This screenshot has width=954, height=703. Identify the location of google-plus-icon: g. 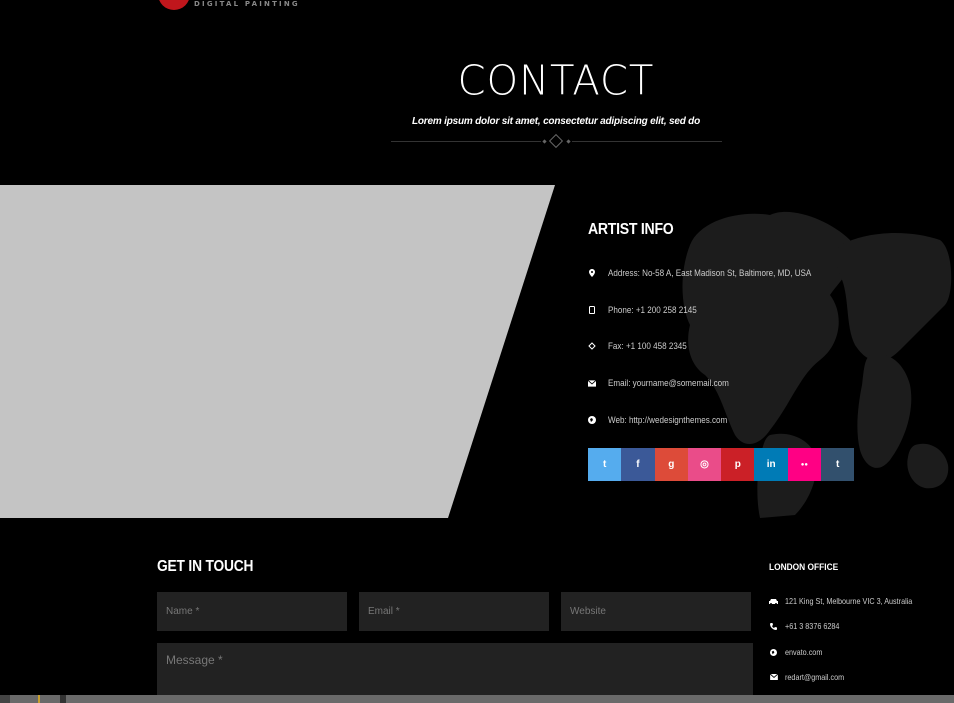
(671, 464).